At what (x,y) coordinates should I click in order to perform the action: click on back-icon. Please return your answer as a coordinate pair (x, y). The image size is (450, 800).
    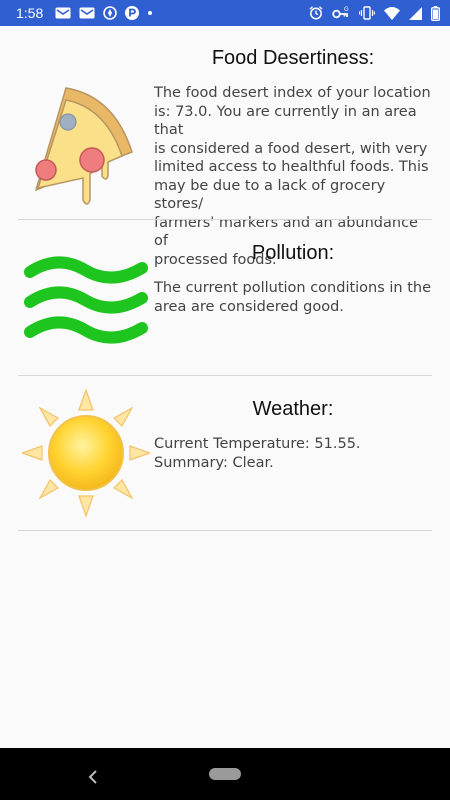
    Looking at the image, I should click on (93, 777).